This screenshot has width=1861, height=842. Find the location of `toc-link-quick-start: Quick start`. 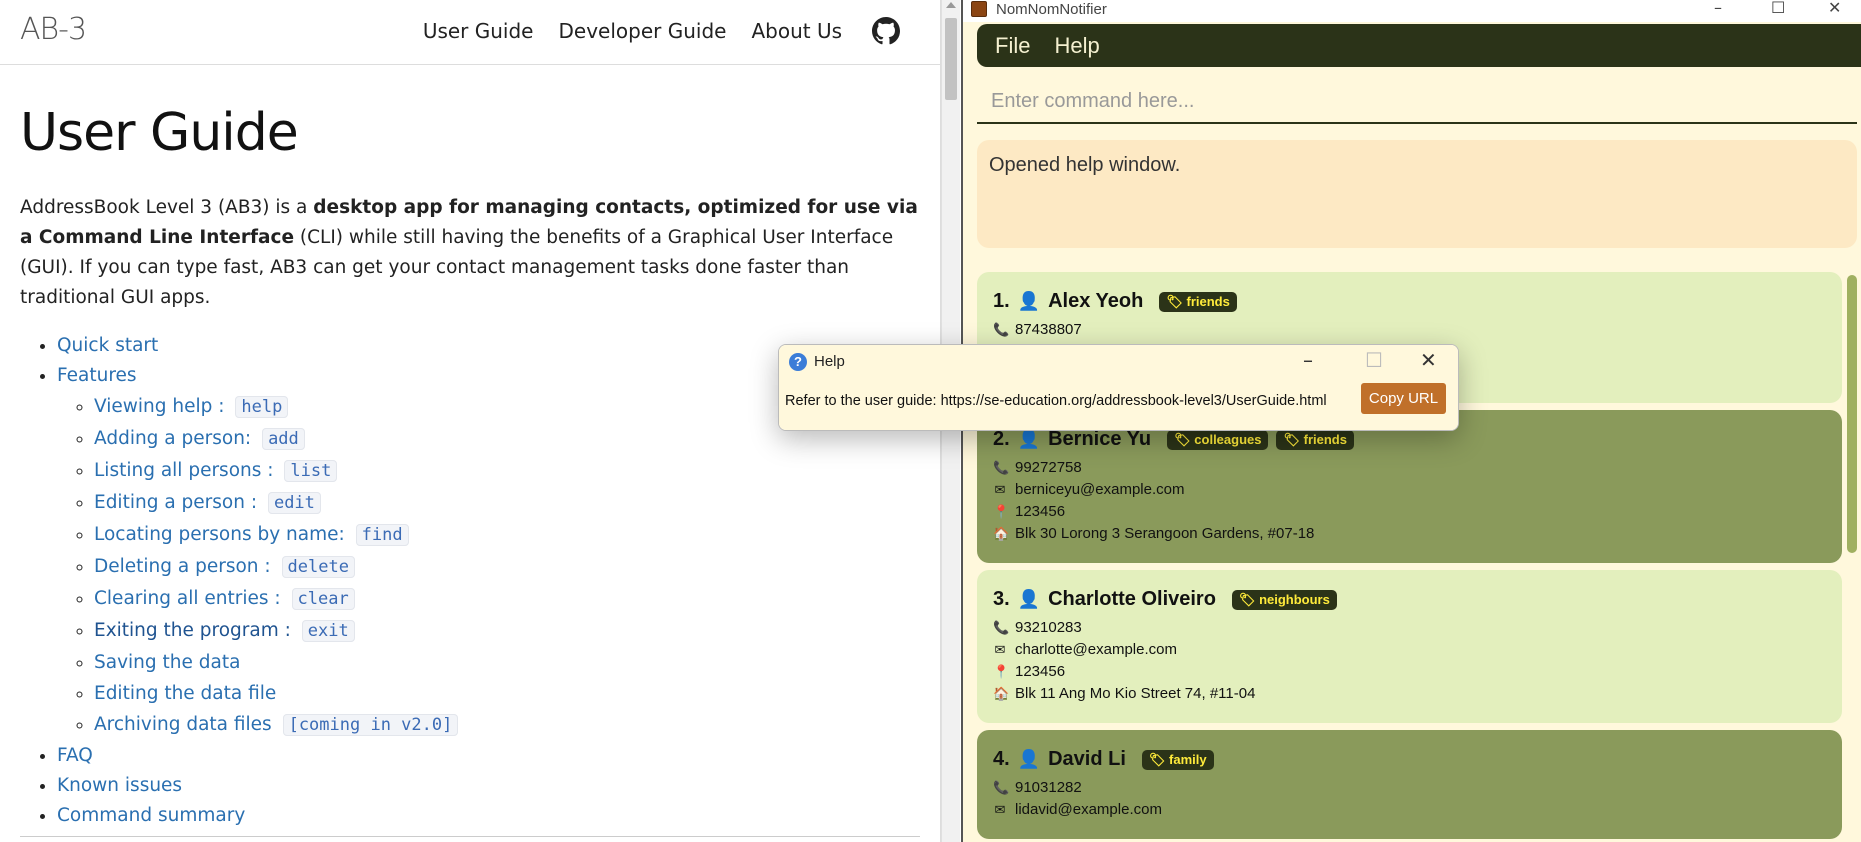

toc-link-quick-start: Quick start is located at coordinates (107, 345).